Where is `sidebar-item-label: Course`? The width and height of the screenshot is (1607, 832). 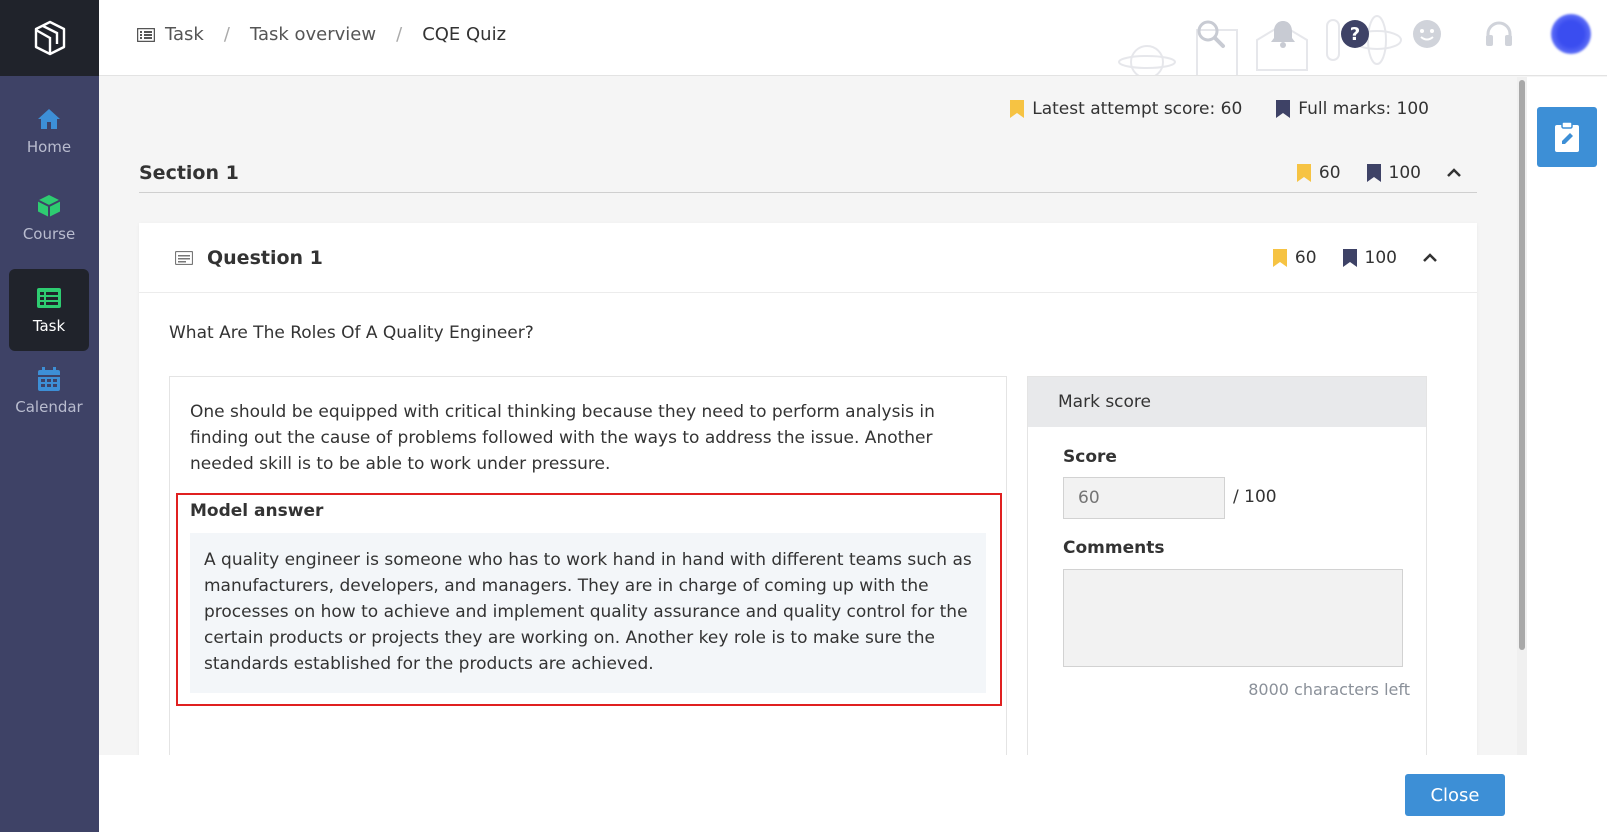
sidebar-item-label: Course is located at coordinates (49, 234).